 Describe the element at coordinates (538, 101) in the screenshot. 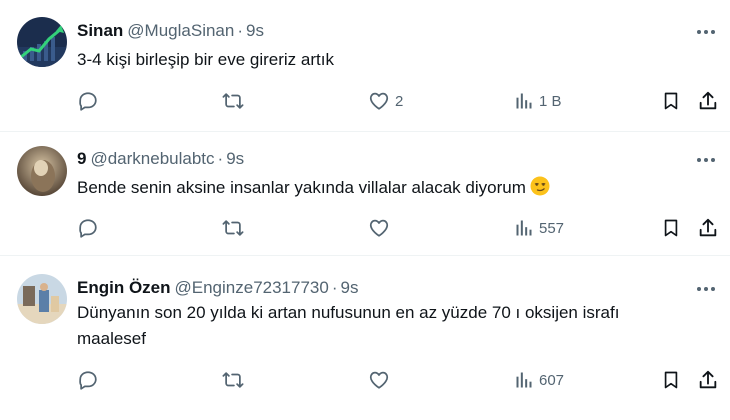

I see `views-button: 1 B` at that location.